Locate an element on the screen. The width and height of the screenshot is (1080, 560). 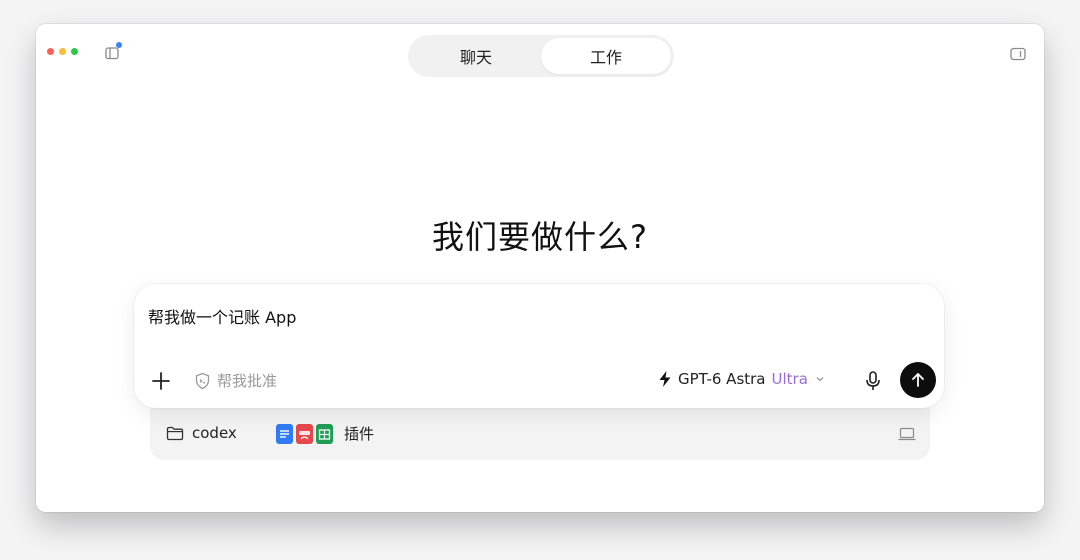
sidebar-toggle-icon is located at coordinates (113, 51).